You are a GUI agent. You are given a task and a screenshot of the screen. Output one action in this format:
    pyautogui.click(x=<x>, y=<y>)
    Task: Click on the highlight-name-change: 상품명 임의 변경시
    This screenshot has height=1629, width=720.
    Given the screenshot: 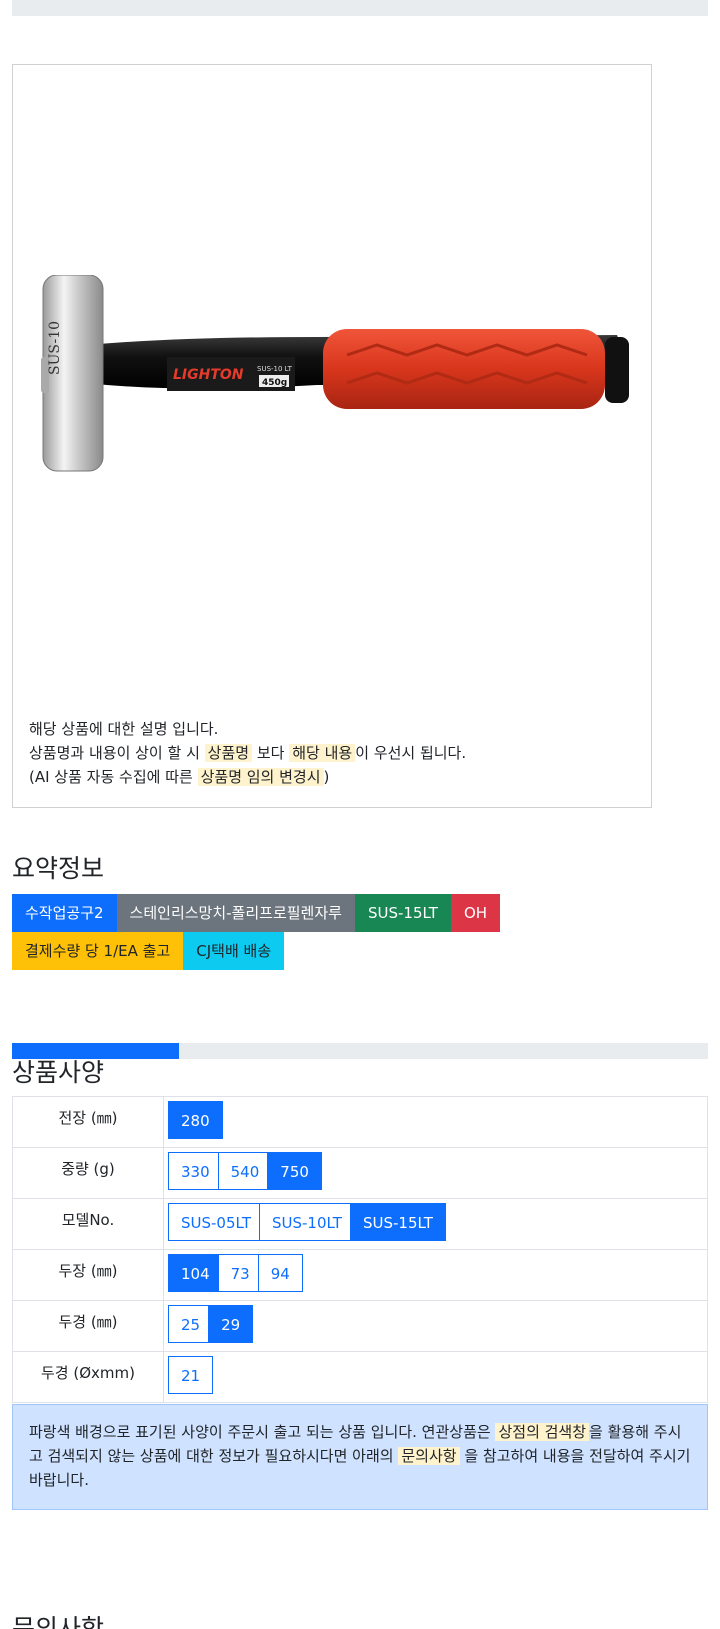 What is the action you would take?
    pyautogui.click(x=260, y=777)
    